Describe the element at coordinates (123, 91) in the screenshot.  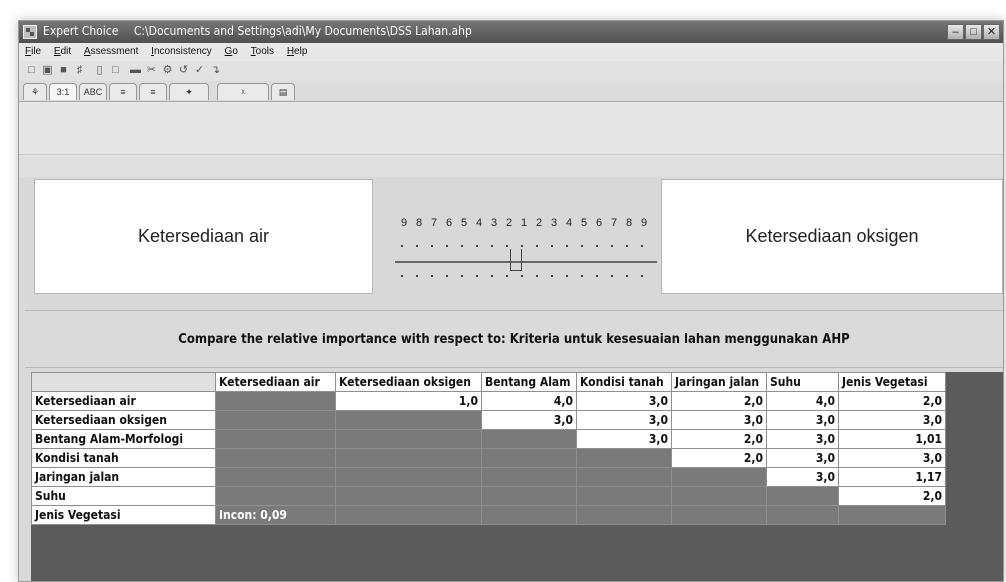
I see `tab-graphical: ≡` at that location.